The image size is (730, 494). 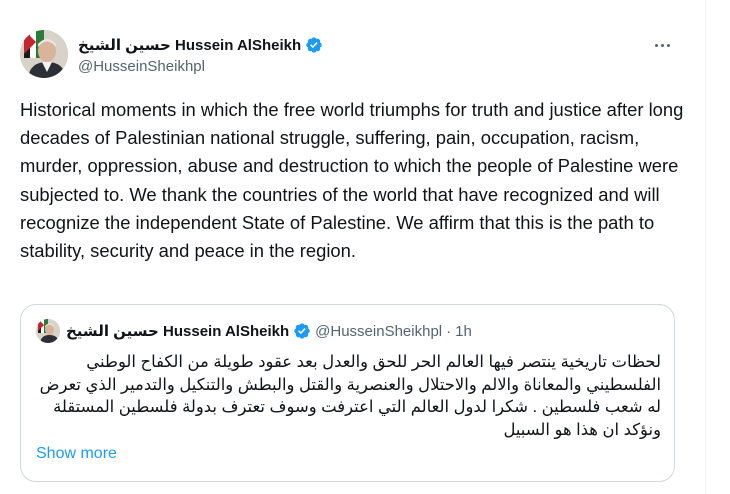 I want to click on quoted-avatar-image, so click(x=48, y=331).